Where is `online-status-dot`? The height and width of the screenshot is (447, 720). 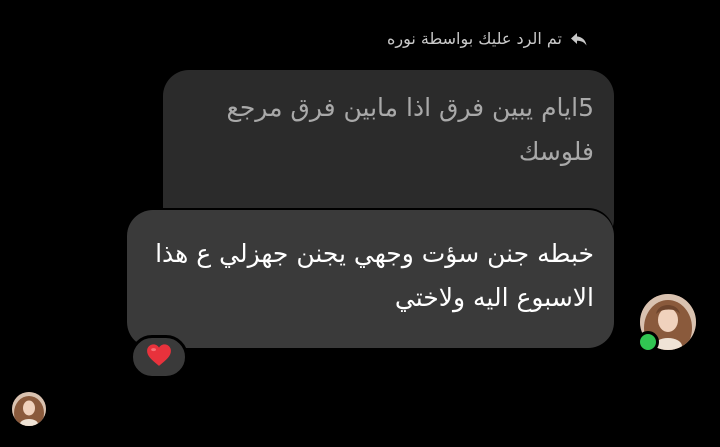
online-status-dot is located at coordinates (648, 342).